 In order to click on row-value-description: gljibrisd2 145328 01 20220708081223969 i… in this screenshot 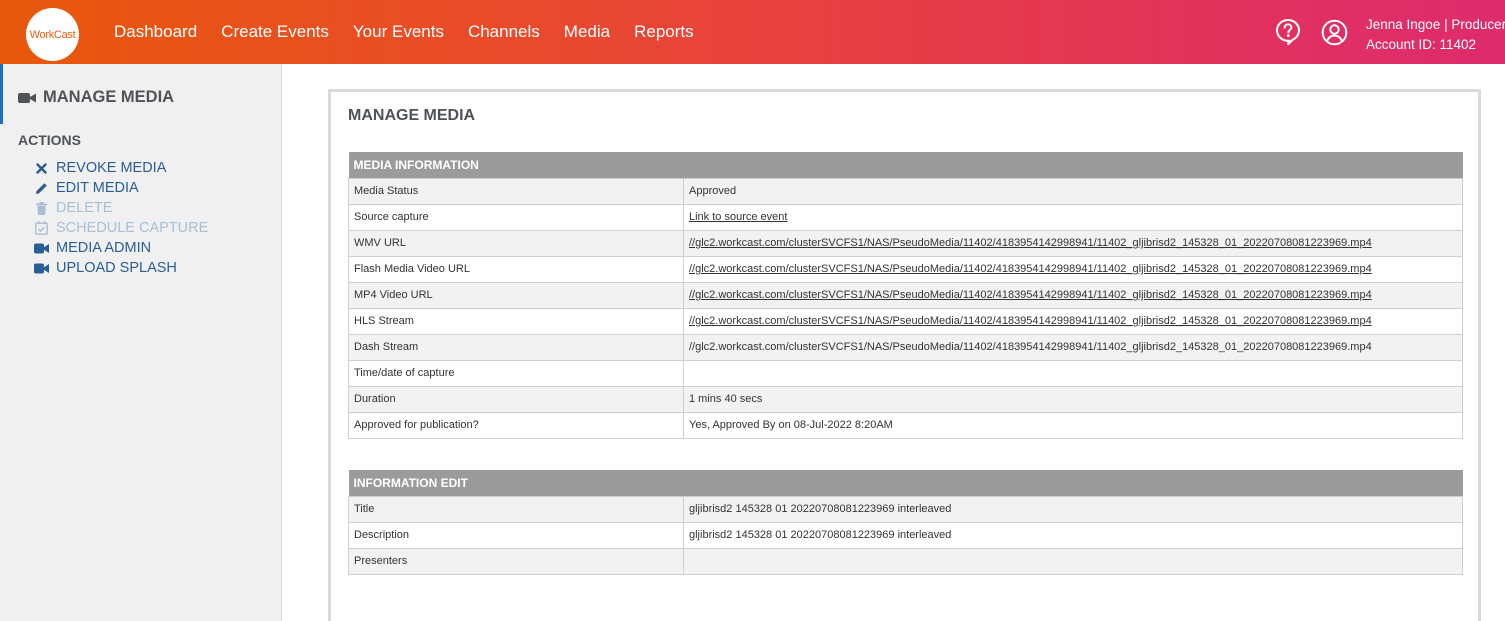, I will do `click(1073, 535)`.